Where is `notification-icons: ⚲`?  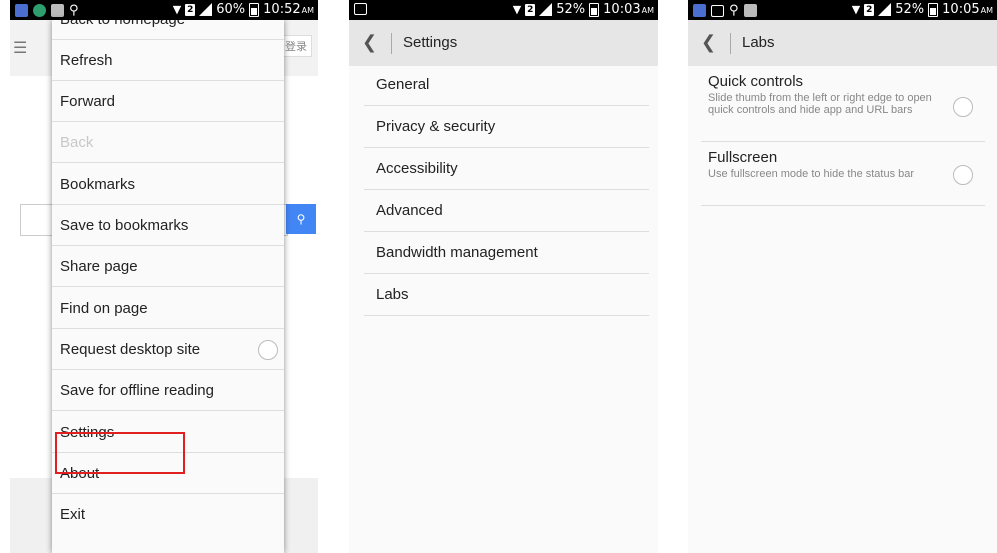
notification-icons: ⚲ is located at coordinates (47, 10).